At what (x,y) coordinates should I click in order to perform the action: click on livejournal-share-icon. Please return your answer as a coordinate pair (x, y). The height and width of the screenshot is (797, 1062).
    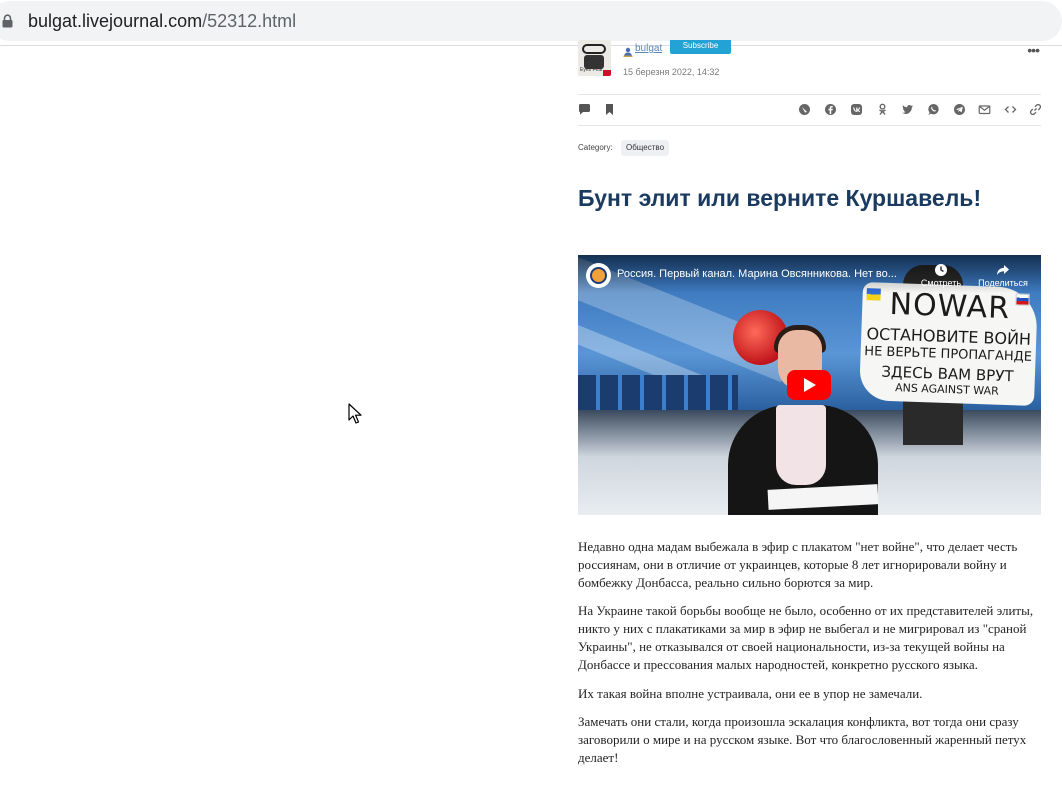
    Looking at the image, I should click on (804, 109).